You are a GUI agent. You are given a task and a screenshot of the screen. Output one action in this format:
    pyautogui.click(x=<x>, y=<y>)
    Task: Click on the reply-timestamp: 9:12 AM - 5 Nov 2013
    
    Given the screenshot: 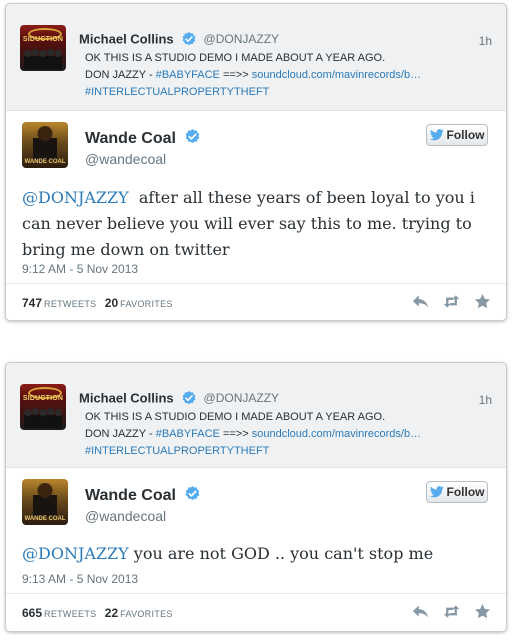 What is the action you would take?
    pyautogui.click(x=80, y=269)
    